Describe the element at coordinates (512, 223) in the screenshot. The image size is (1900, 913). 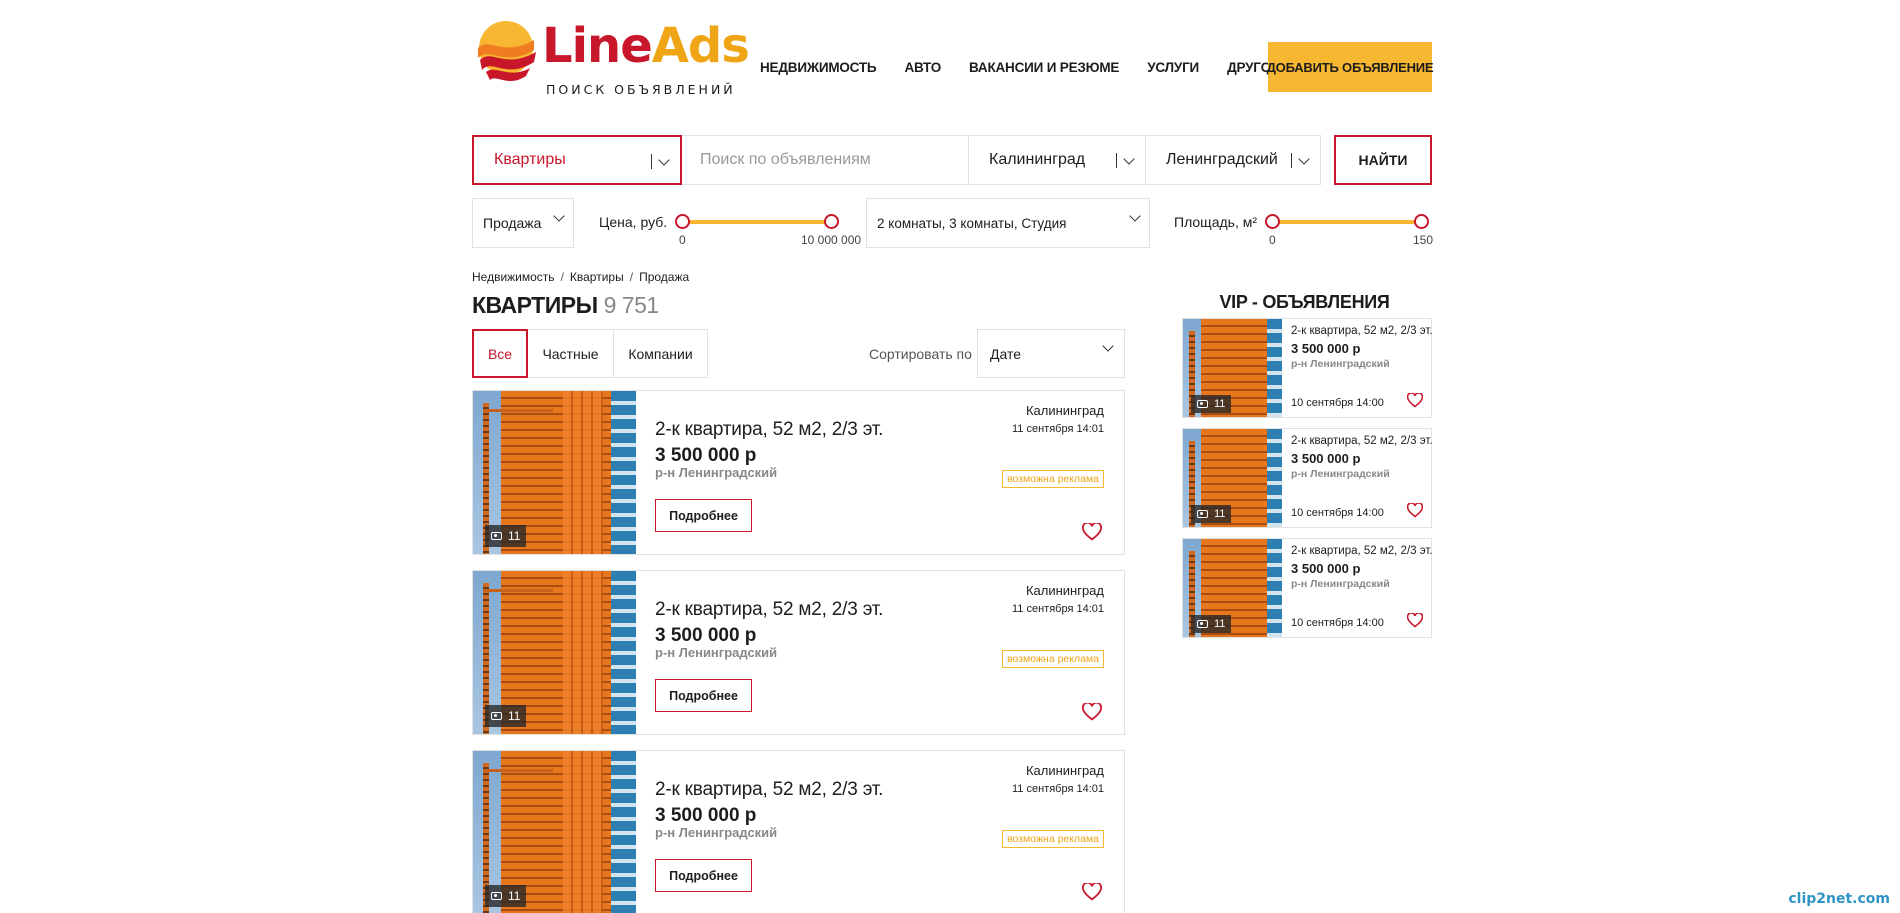
I see `deal-type-value: Продажа` at that location.